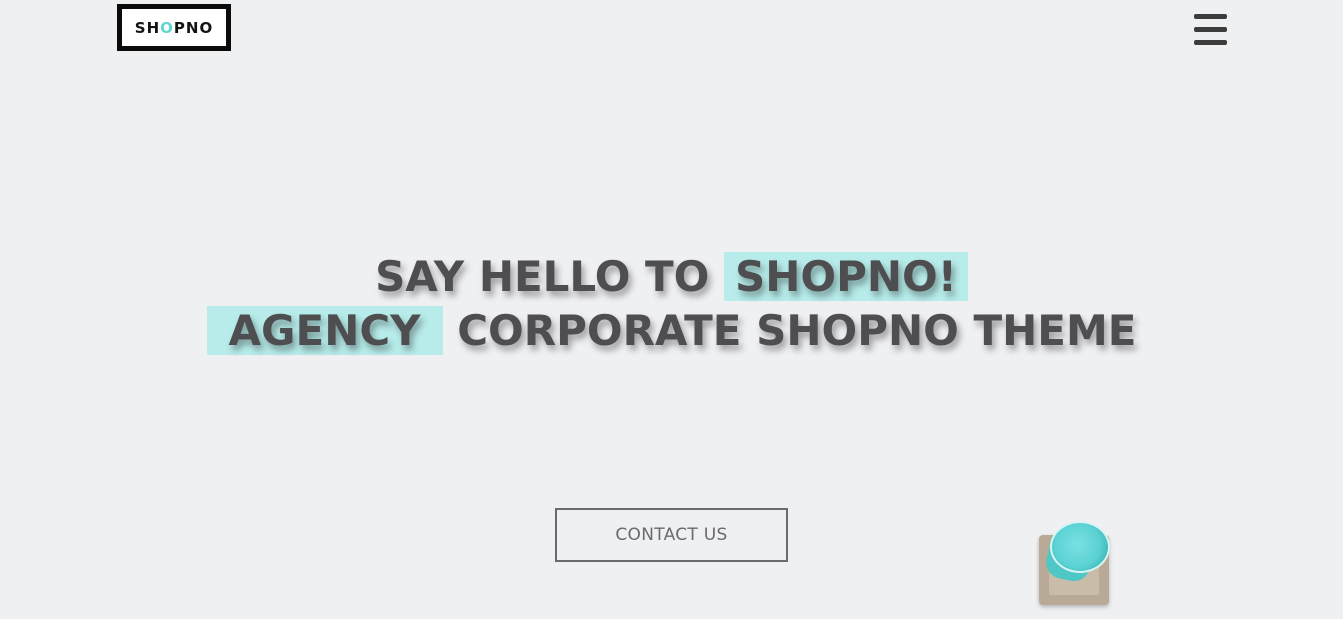 This screenshot has height=619, width=1343. I want to click on logo-accent-letter: O, so click(167, 27).